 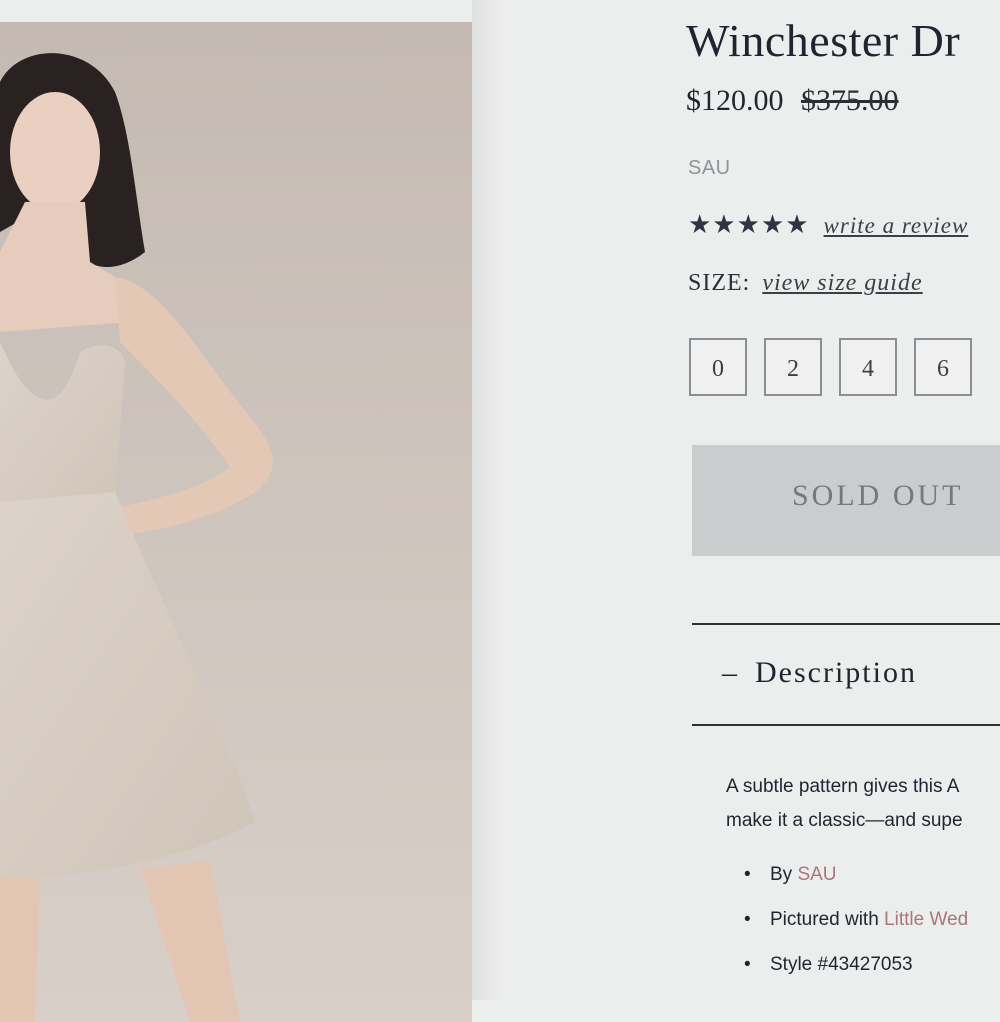 I want to click on list-item: • Pictured with Little Wed, so click(x=856, y=925).